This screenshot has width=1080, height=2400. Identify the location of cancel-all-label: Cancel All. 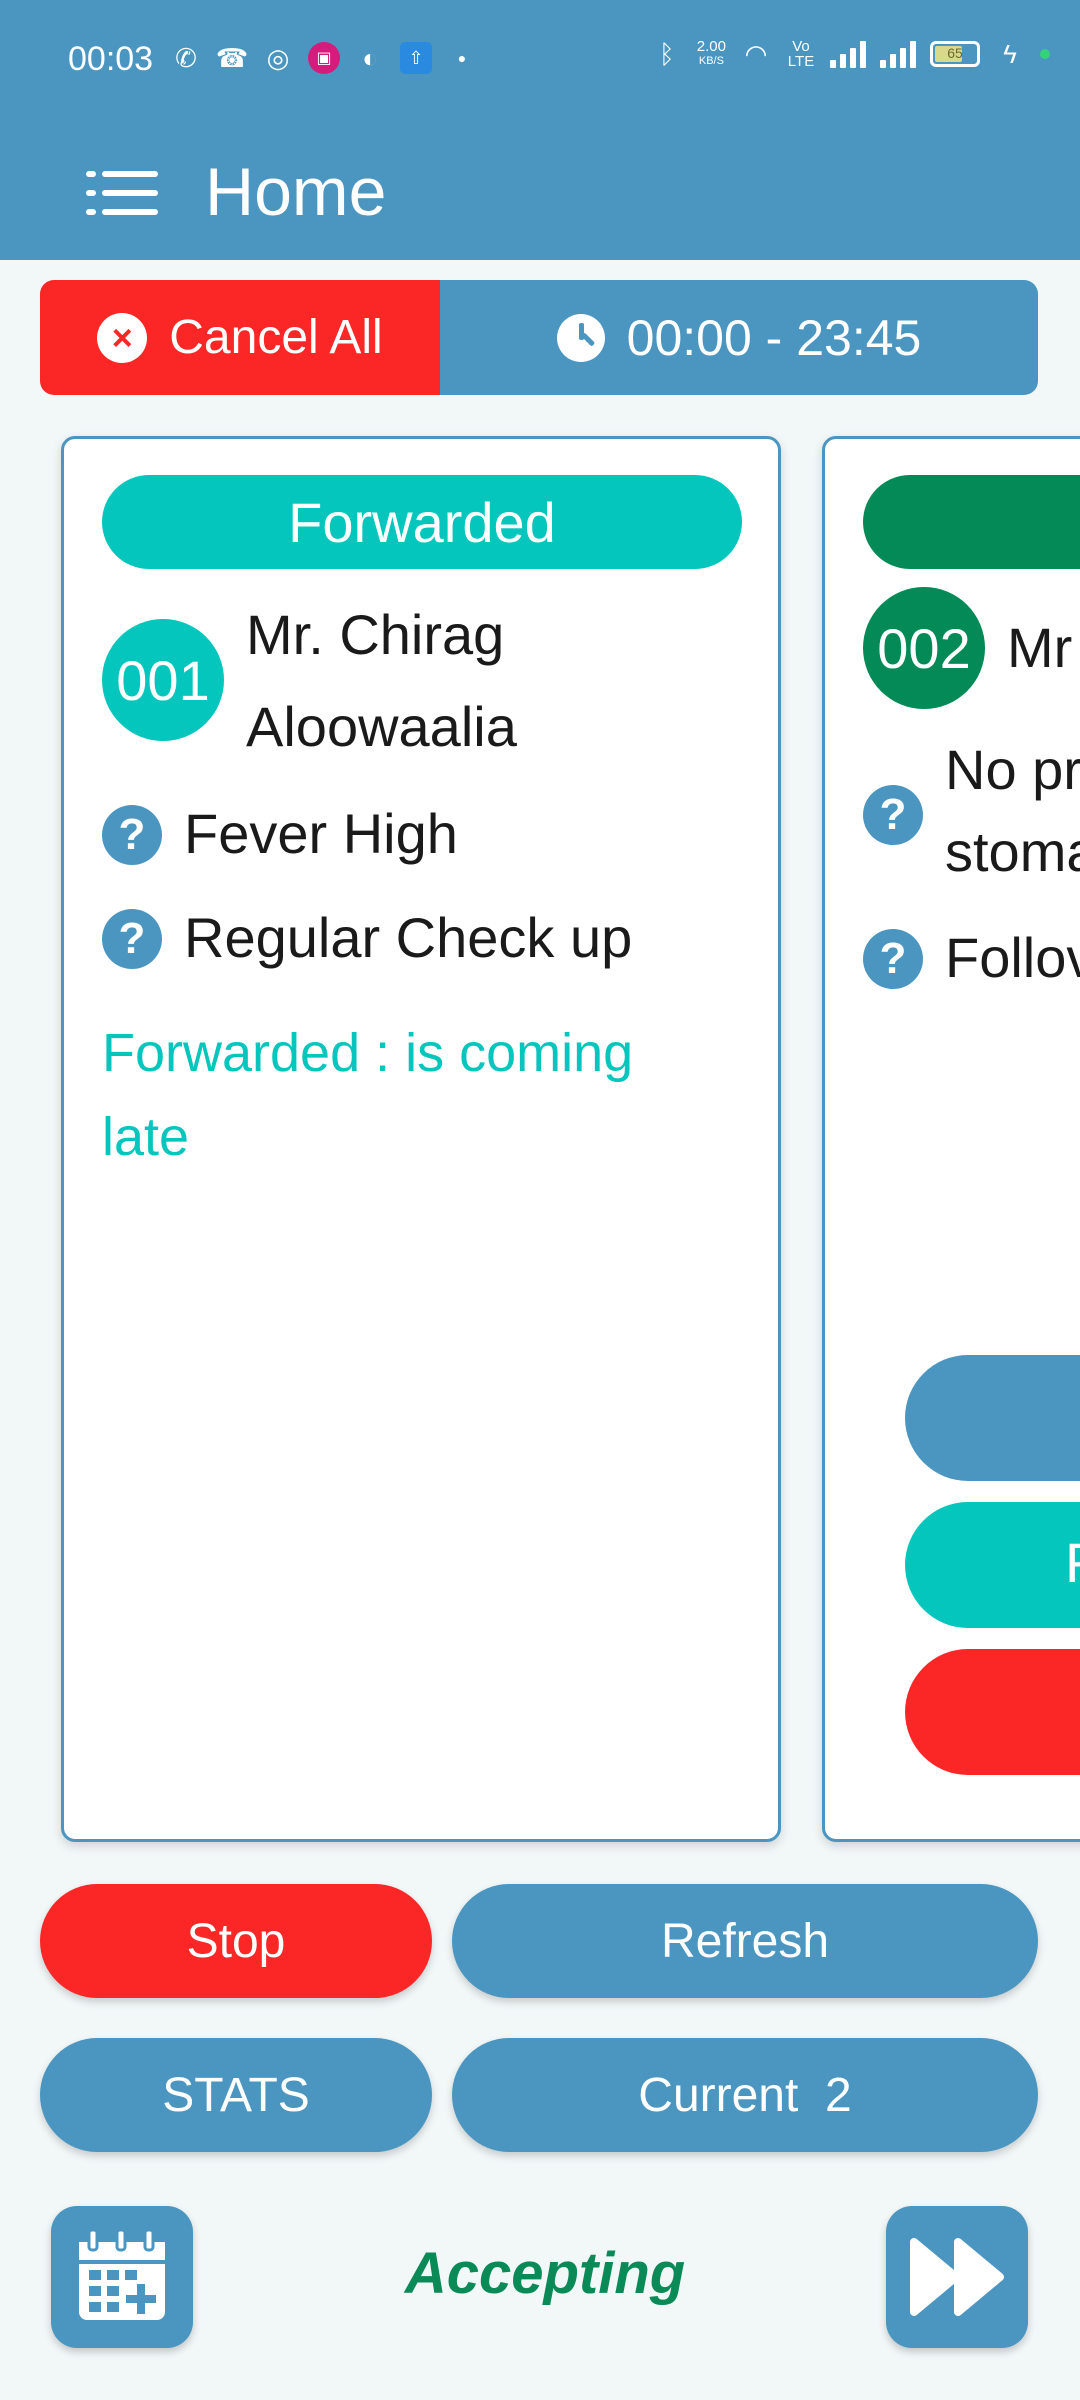
(276, 337).